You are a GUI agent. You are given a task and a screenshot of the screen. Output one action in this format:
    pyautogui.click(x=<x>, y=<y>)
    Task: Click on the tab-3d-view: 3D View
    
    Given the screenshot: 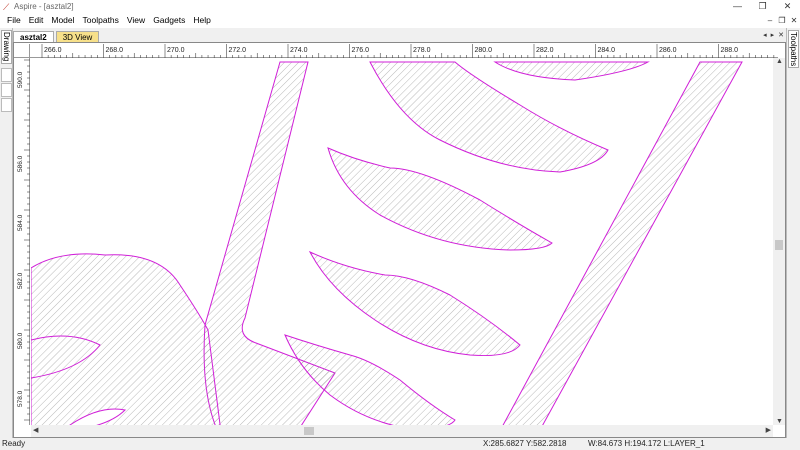 What is the action you would take?
    pyautogui.click(x=77, y=36)
    